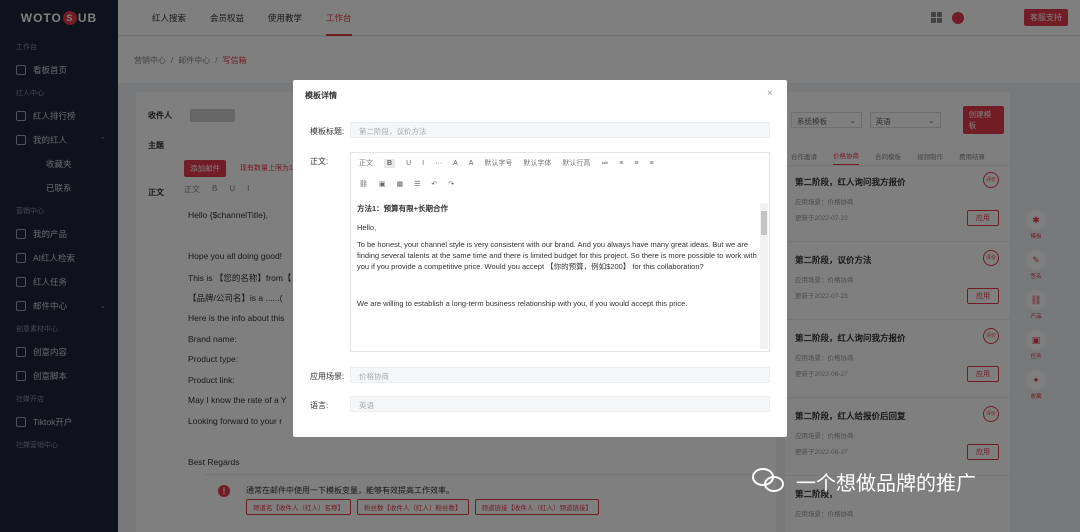  Describe the element at coordinates (560, 130) in the screenshot. I see `template-title-field: 第二阶段，议价方法` at that location.